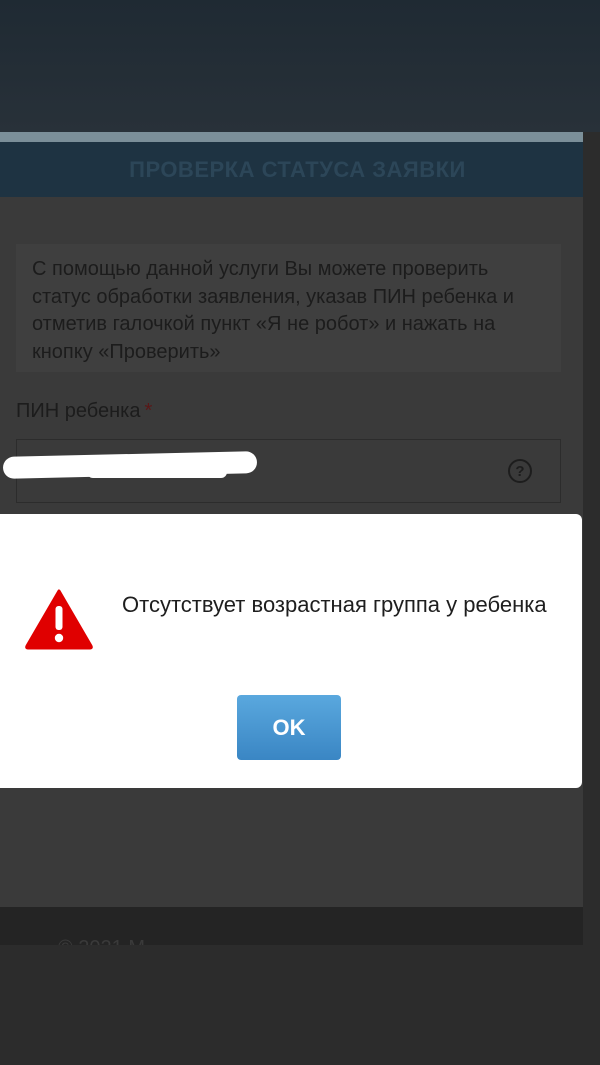 This screenshot has width=600, height=1065. I want to click on pin-label: ПИН ребенка *, so click(84, 411).